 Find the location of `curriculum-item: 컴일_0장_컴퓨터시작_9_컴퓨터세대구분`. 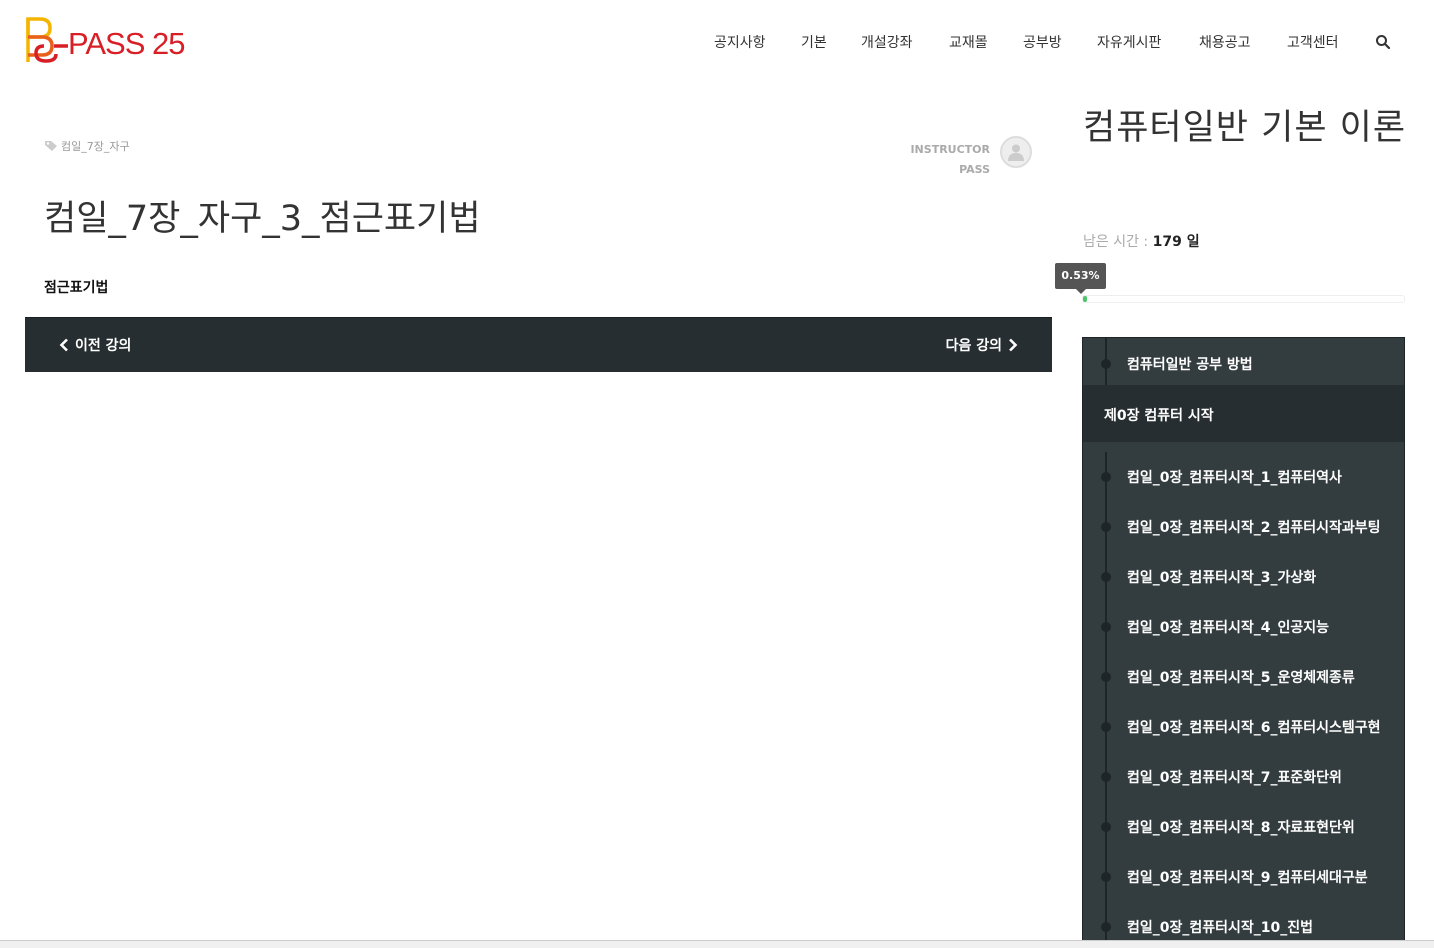

curriculum-item: 컴일_0장_컴퓨터시작_9_컴퓨터세대구분 is located at coordinates (1243, 877).